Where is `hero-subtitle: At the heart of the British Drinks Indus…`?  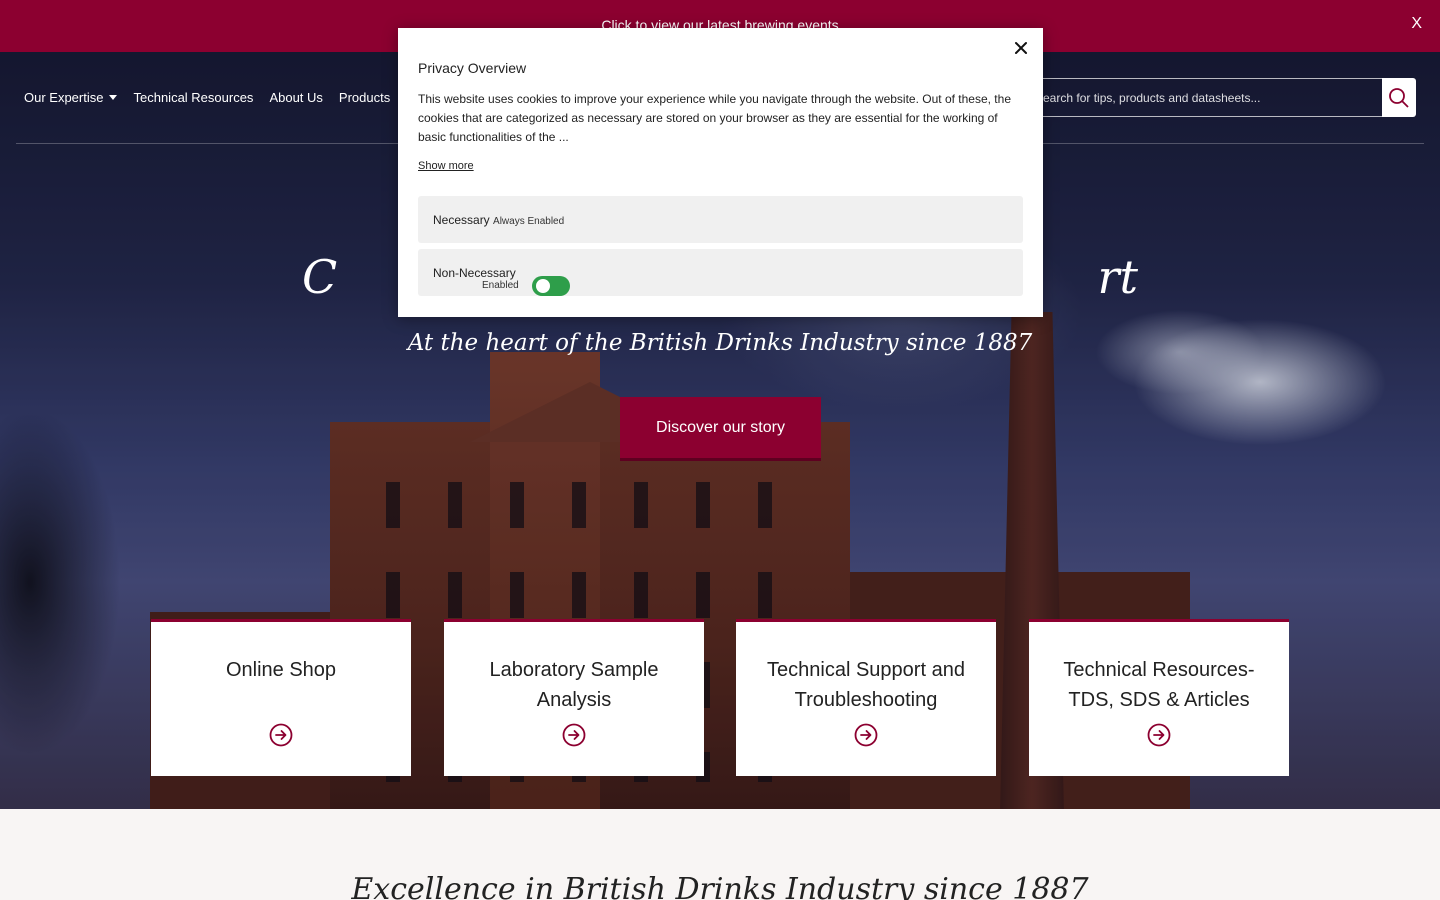 hero-subtitle: At the heart of the British Drinks Indus… is located at coordinates (720, 343).